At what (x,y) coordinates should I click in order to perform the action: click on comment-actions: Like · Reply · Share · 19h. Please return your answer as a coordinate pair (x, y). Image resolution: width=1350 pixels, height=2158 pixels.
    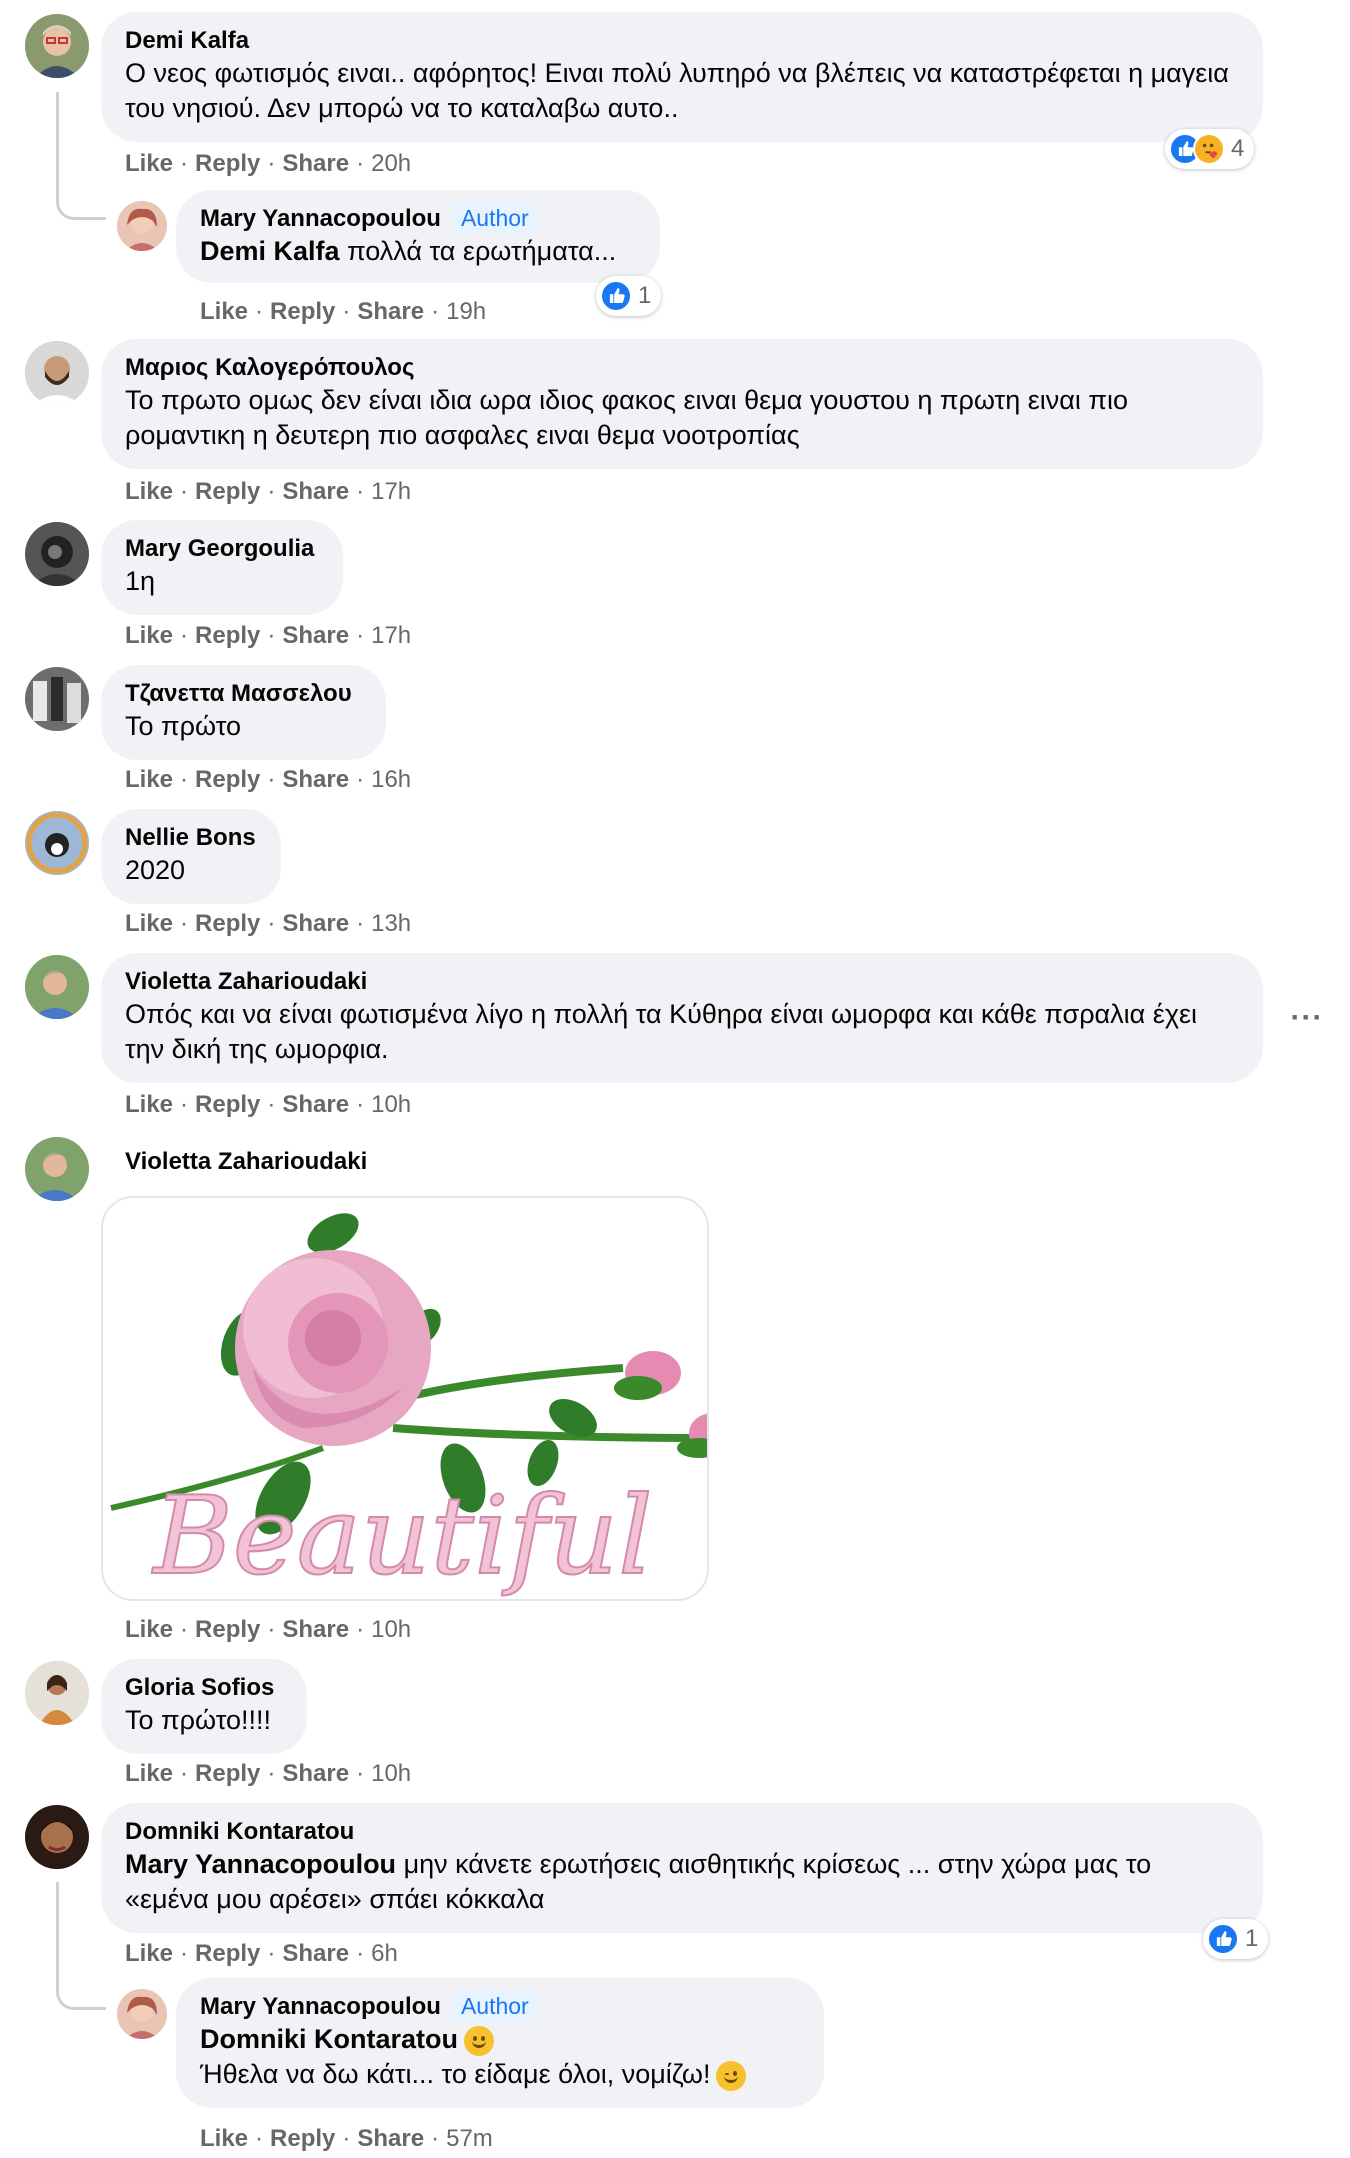
    Looking at the image, I should click on (343, 311).